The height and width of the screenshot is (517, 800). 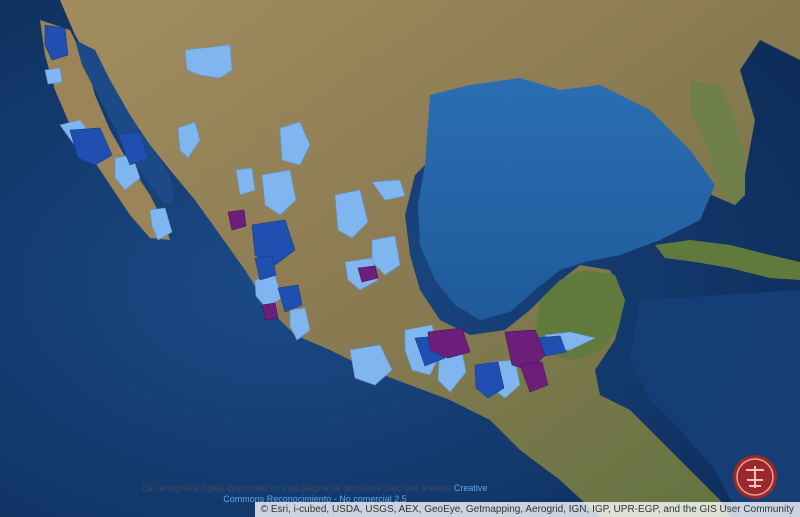 What do you see at coordinates (53, 76) in the screenshot?
I see `region-baja-nw` at bounding box center [53, 76].